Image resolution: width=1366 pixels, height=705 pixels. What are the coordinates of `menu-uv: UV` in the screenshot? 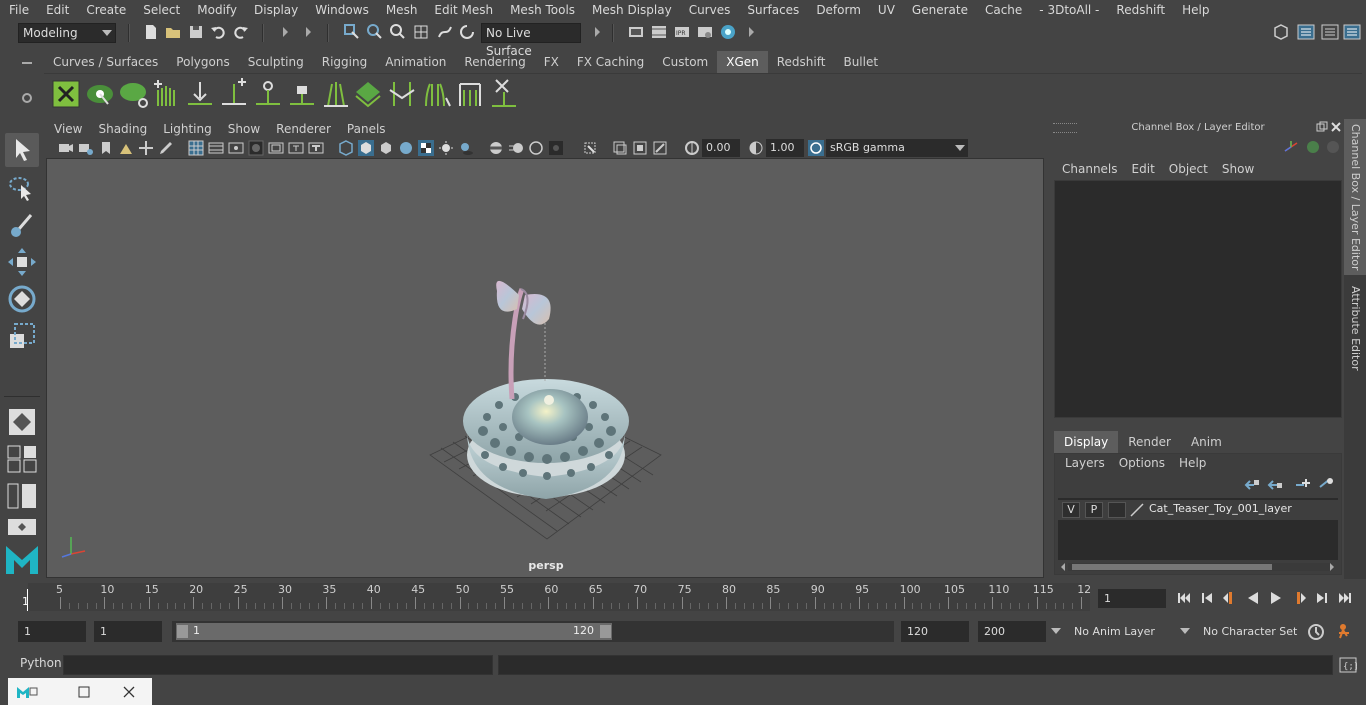 It's located at (886, 10).